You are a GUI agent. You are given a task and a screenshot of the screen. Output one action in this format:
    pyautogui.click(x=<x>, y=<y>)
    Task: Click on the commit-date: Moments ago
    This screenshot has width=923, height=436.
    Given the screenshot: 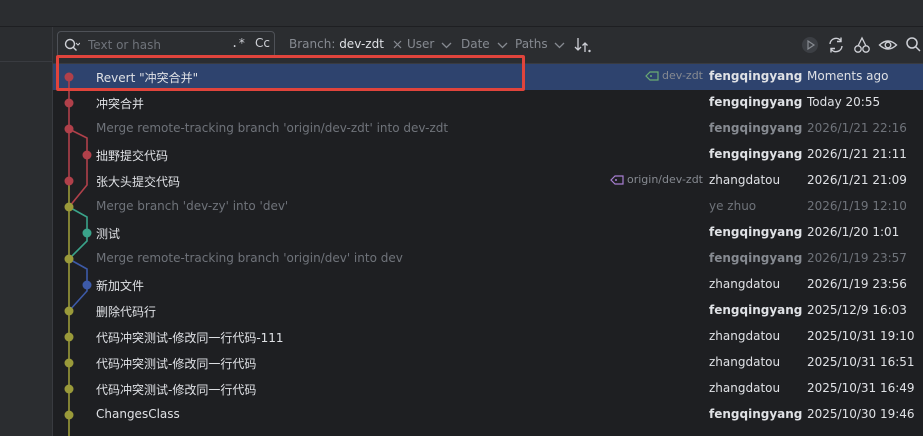 What is the action you would take?
    pyautogui.click(x=848, y=76)
    